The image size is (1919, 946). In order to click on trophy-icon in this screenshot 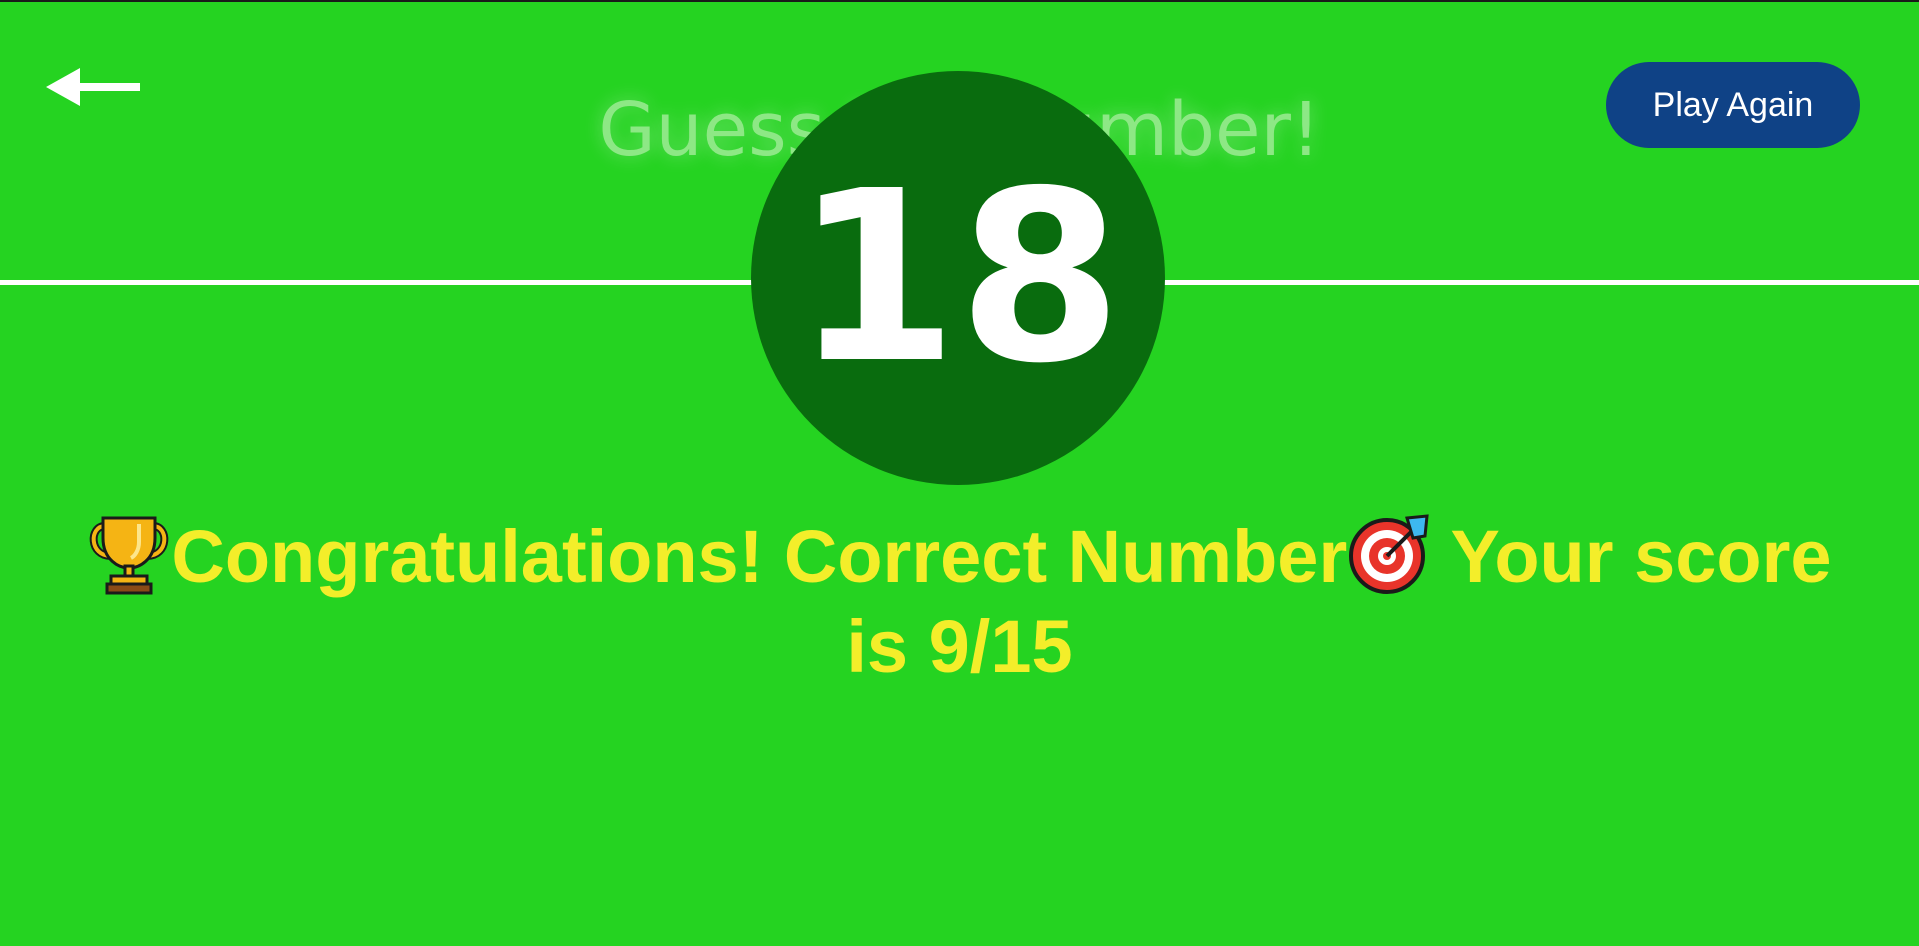, I will do `click(129, 554)`.